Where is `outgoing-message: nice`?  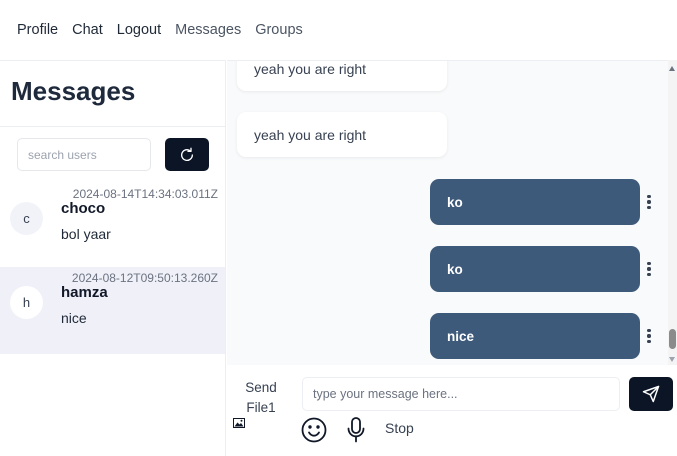 outgoing-message: nice is located at coordinates (535, 336).